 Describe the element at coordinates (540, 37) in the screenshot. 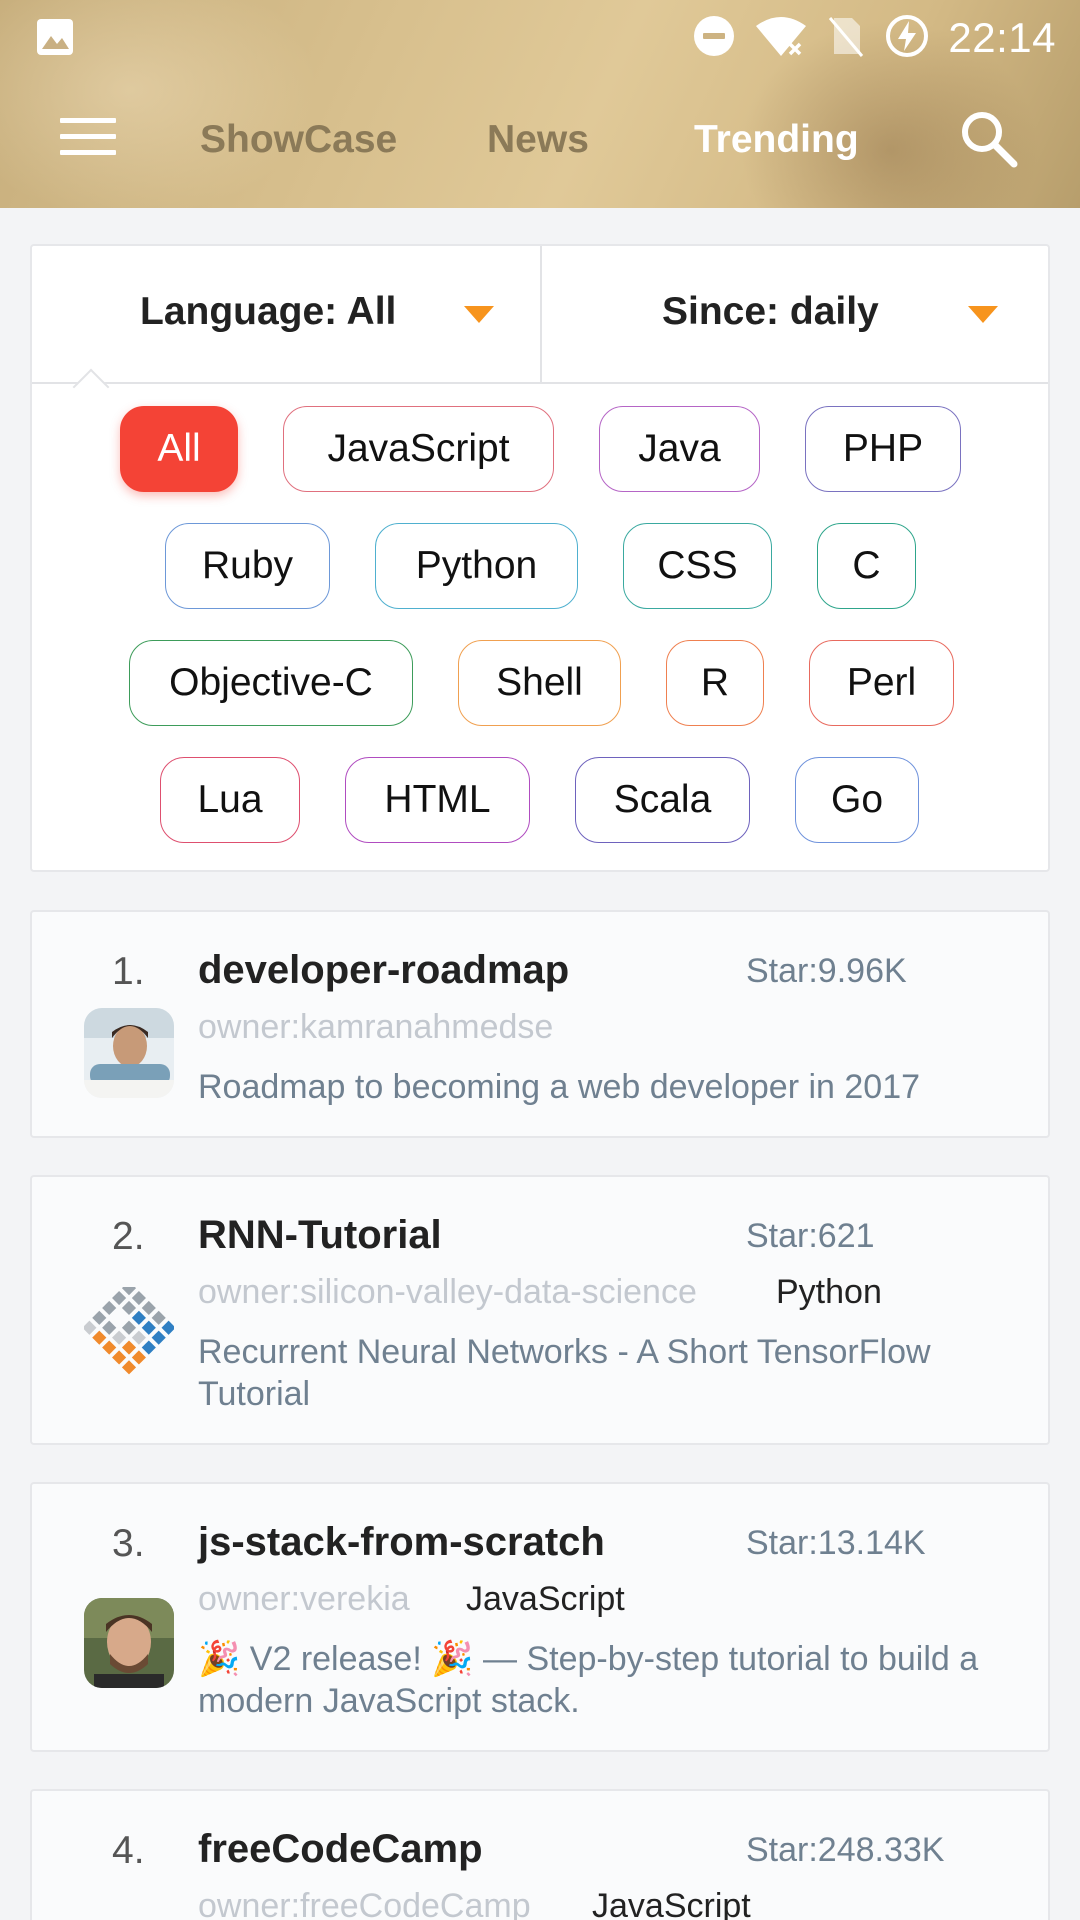

I see `status-bar: 22:14` at that location.